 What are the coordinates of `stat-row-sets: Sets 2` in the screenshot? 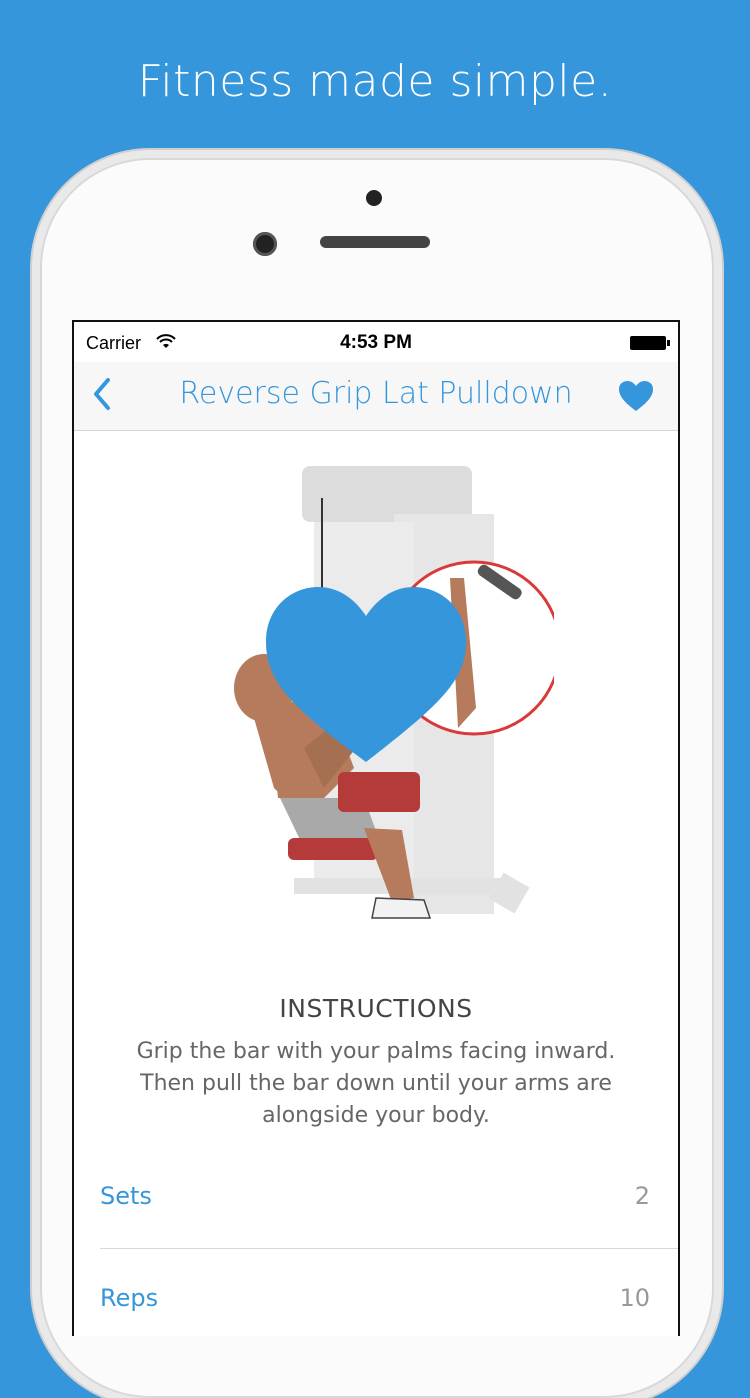 It's located at (387, 1197).